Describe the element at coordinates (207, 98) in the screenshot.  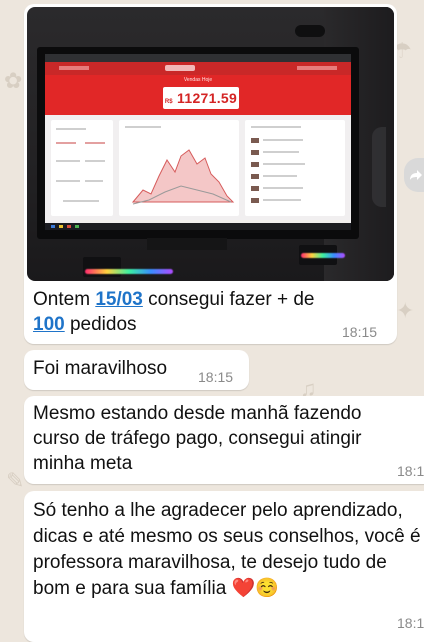
I see `sales-value: 11271.59` at that location.